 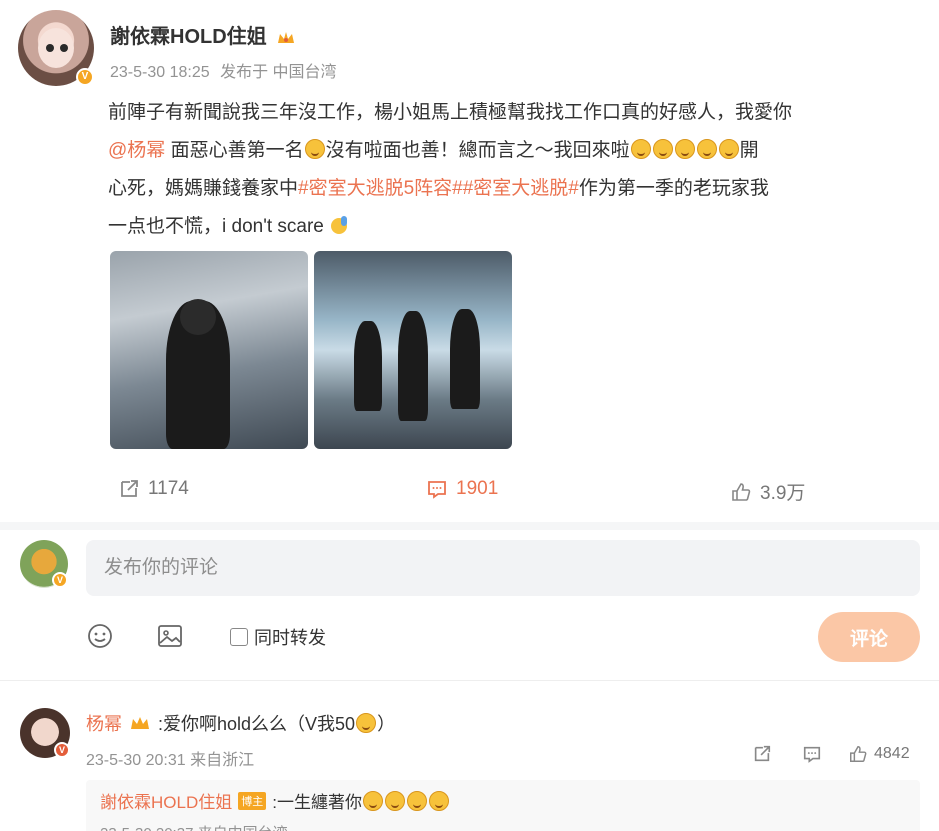 I want to click on image-upload-icon, so click(x=170, y=636).